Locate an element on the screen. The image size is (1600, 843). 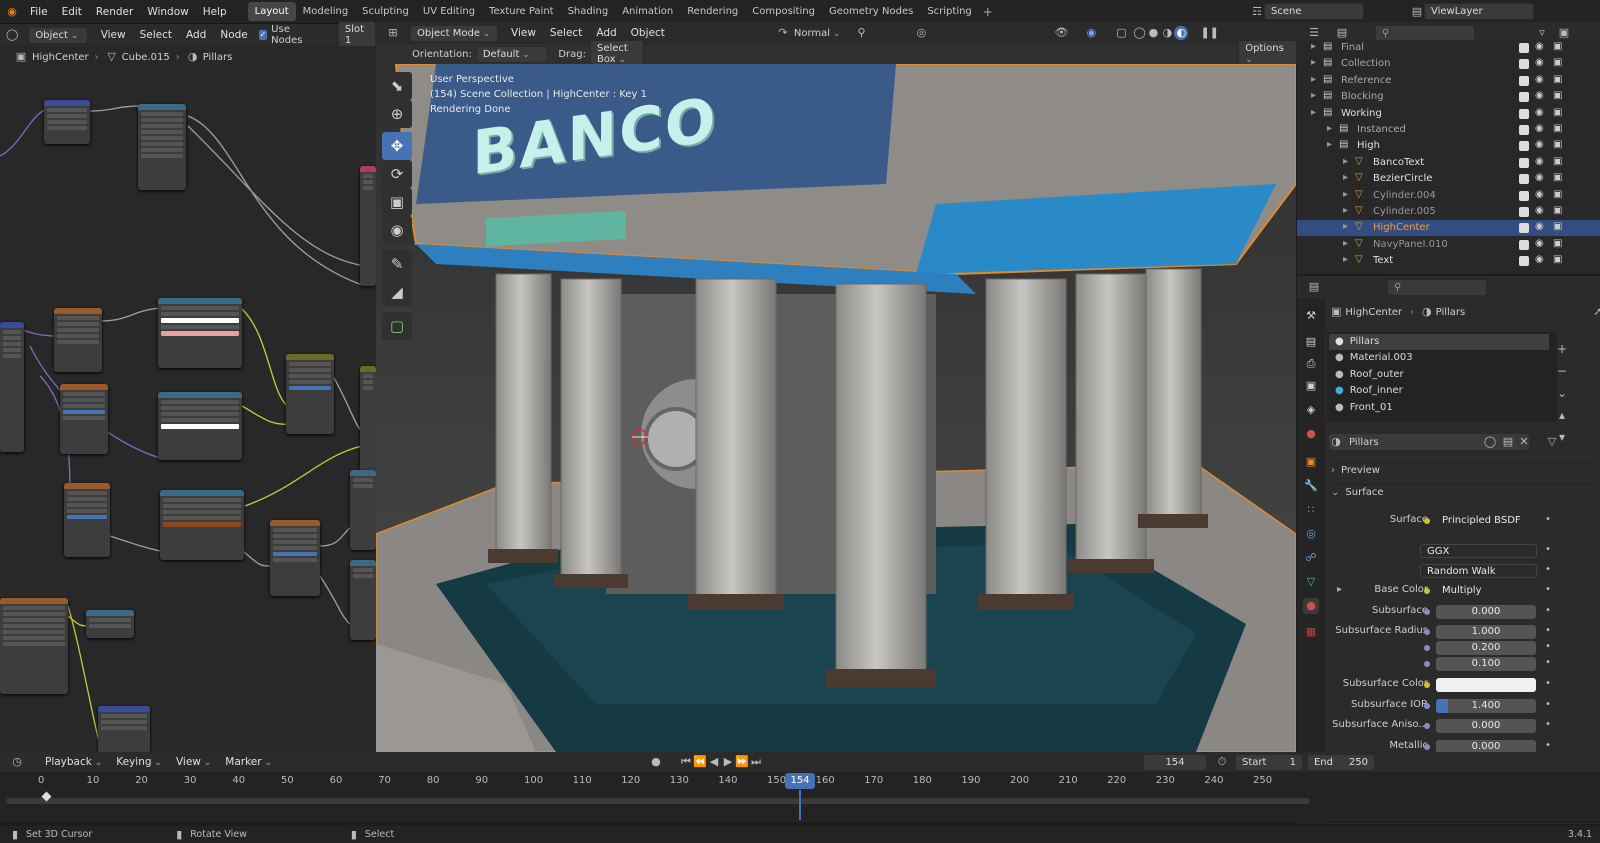
current-frame-field: 154 is located at coordinates (1174, 762).